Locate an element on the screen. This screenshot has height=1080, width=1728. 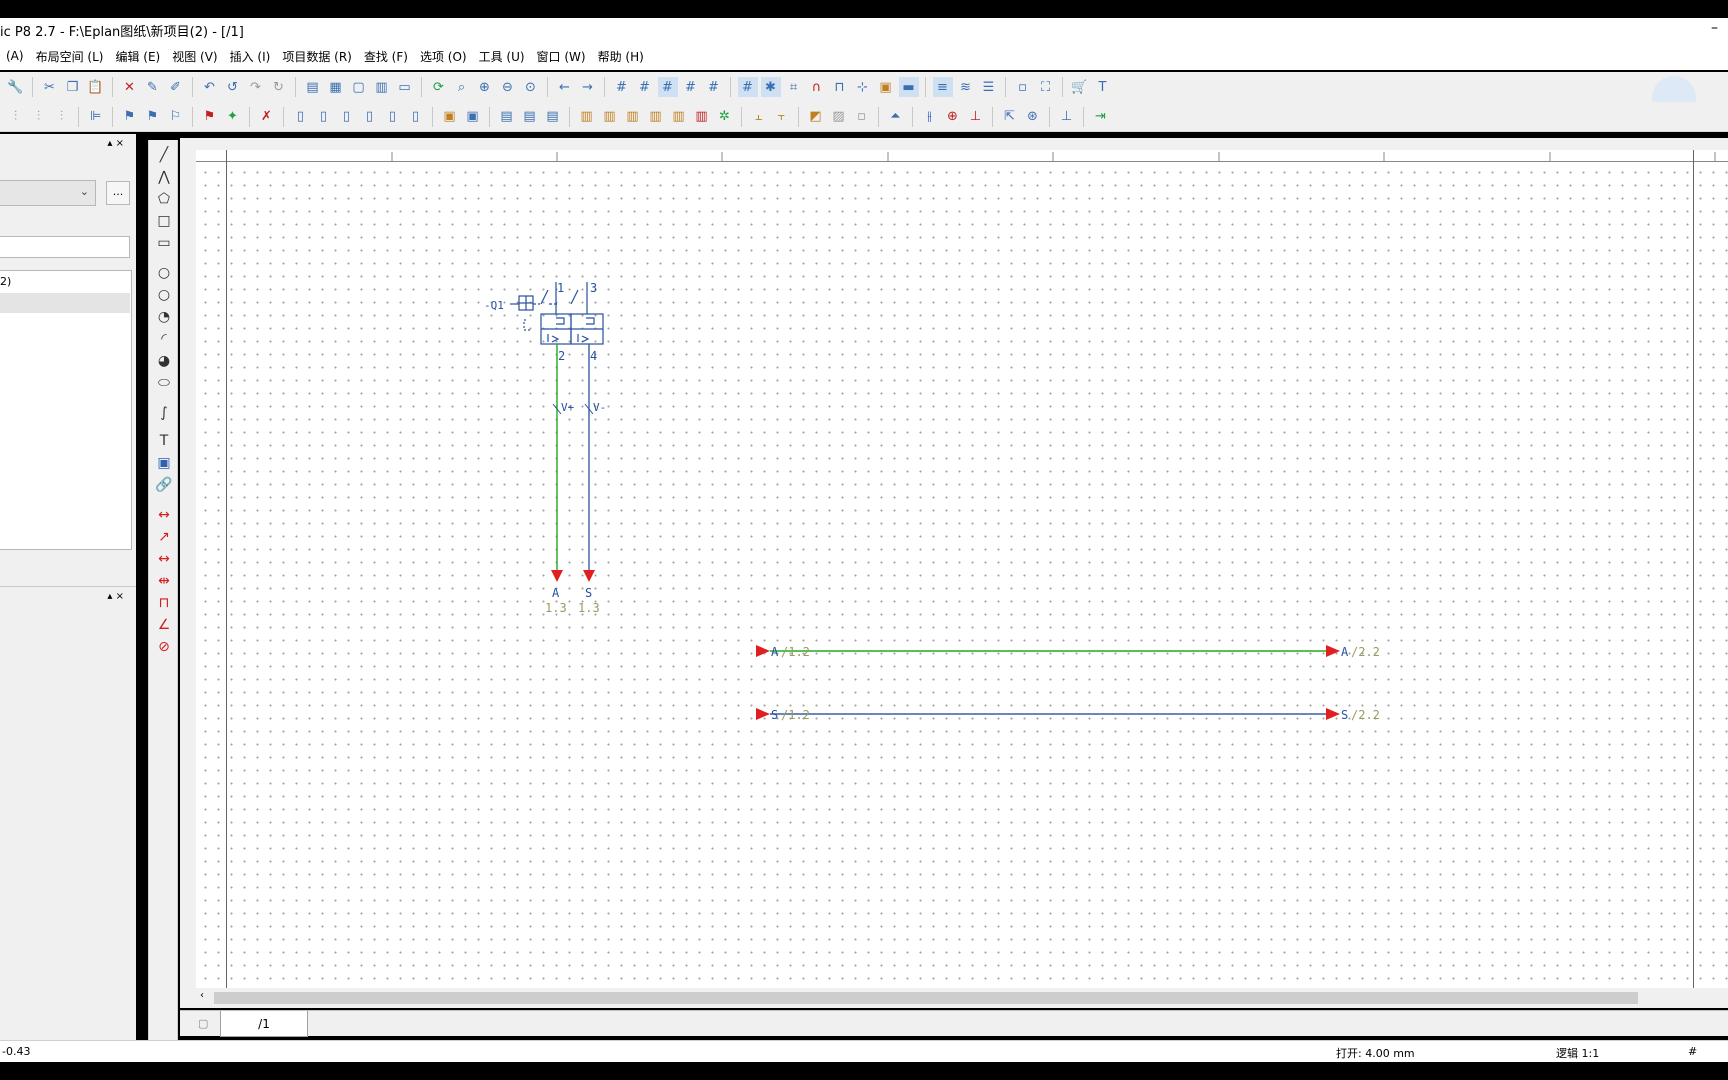
dimension-linear-icon: ↔ is located at coordinates (164, 515).